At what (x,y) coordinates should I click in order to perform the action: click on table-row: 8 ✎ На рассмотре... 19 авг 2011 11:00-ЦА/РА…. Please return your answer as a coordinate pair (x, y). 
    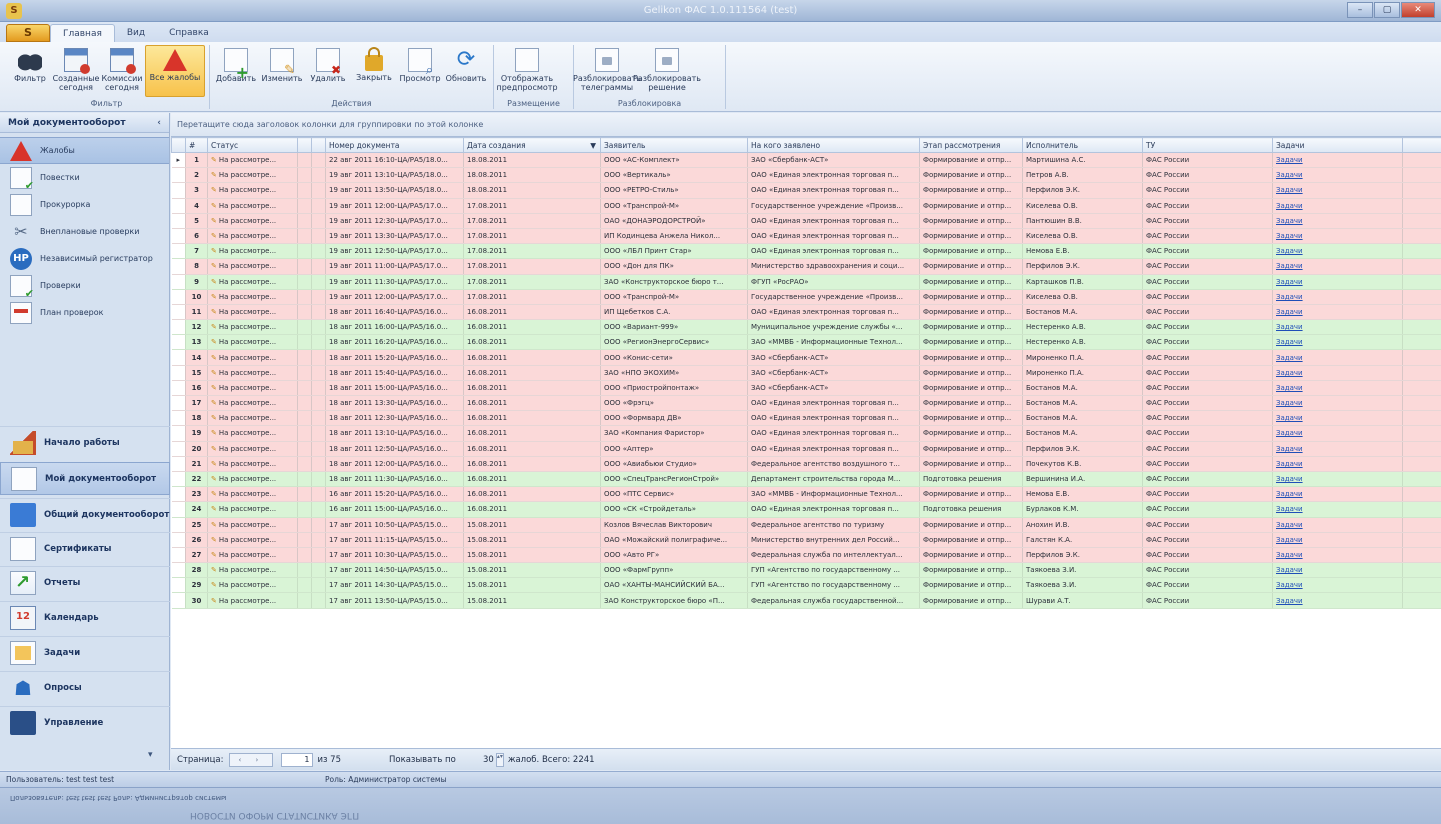
    Looking at the image, I should click on (806, 266).